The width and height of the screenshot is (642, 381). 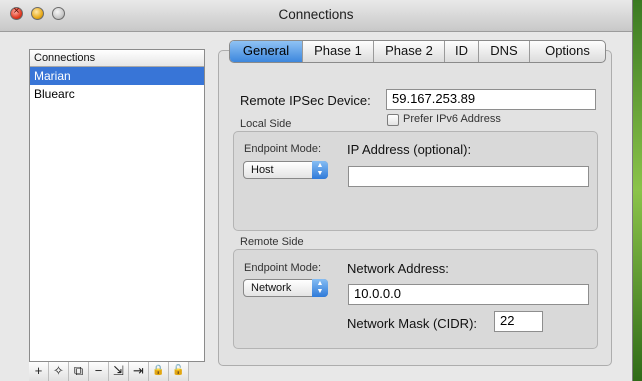 I want to click on unlock-button: 🔓, so click(x=179, y=371).